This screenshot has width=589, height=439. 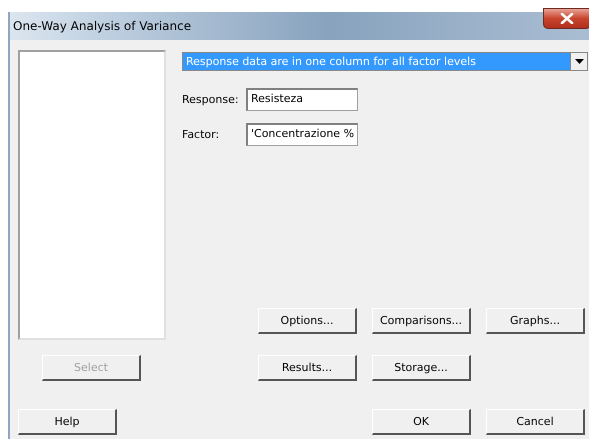 I want to click on dialog-button: Help, so click(x=67, y=422).